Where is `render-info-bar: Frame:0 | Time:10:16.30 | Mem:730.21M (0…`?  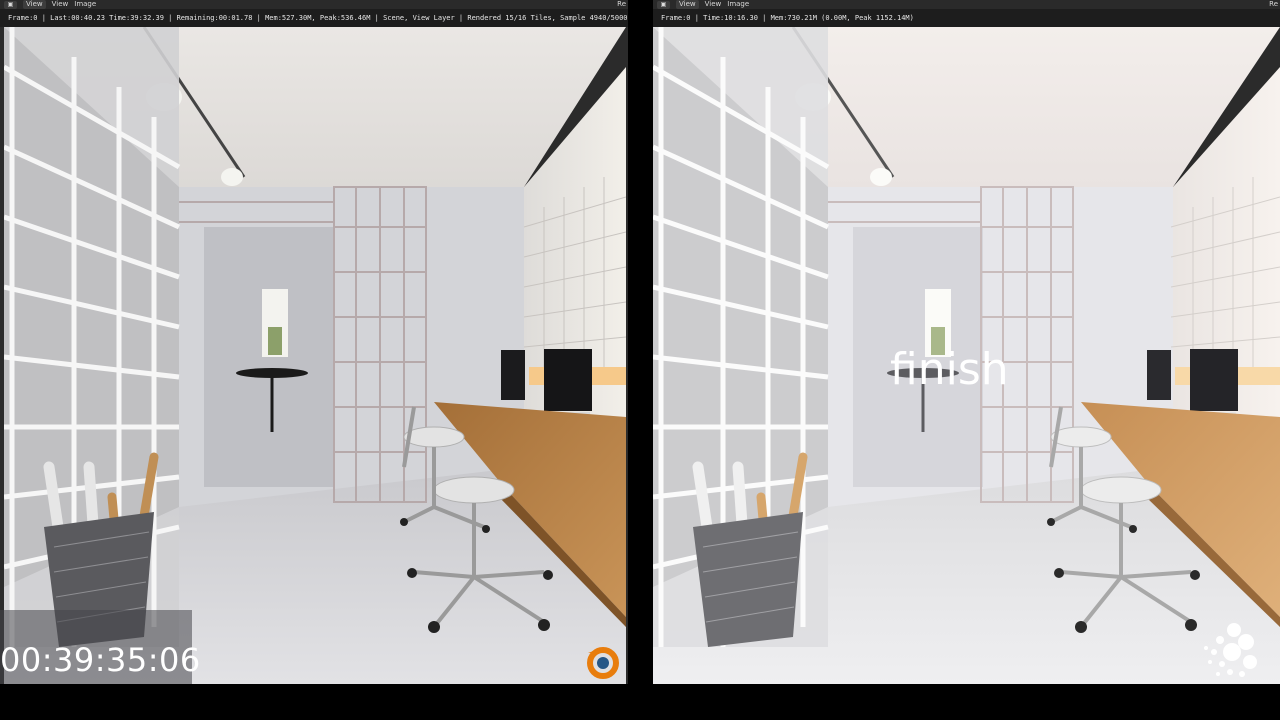
render-info-bar: Frame:0 | Time:10:16.30 | Mem:730.21M (0… is located at coordinates (966, 18).